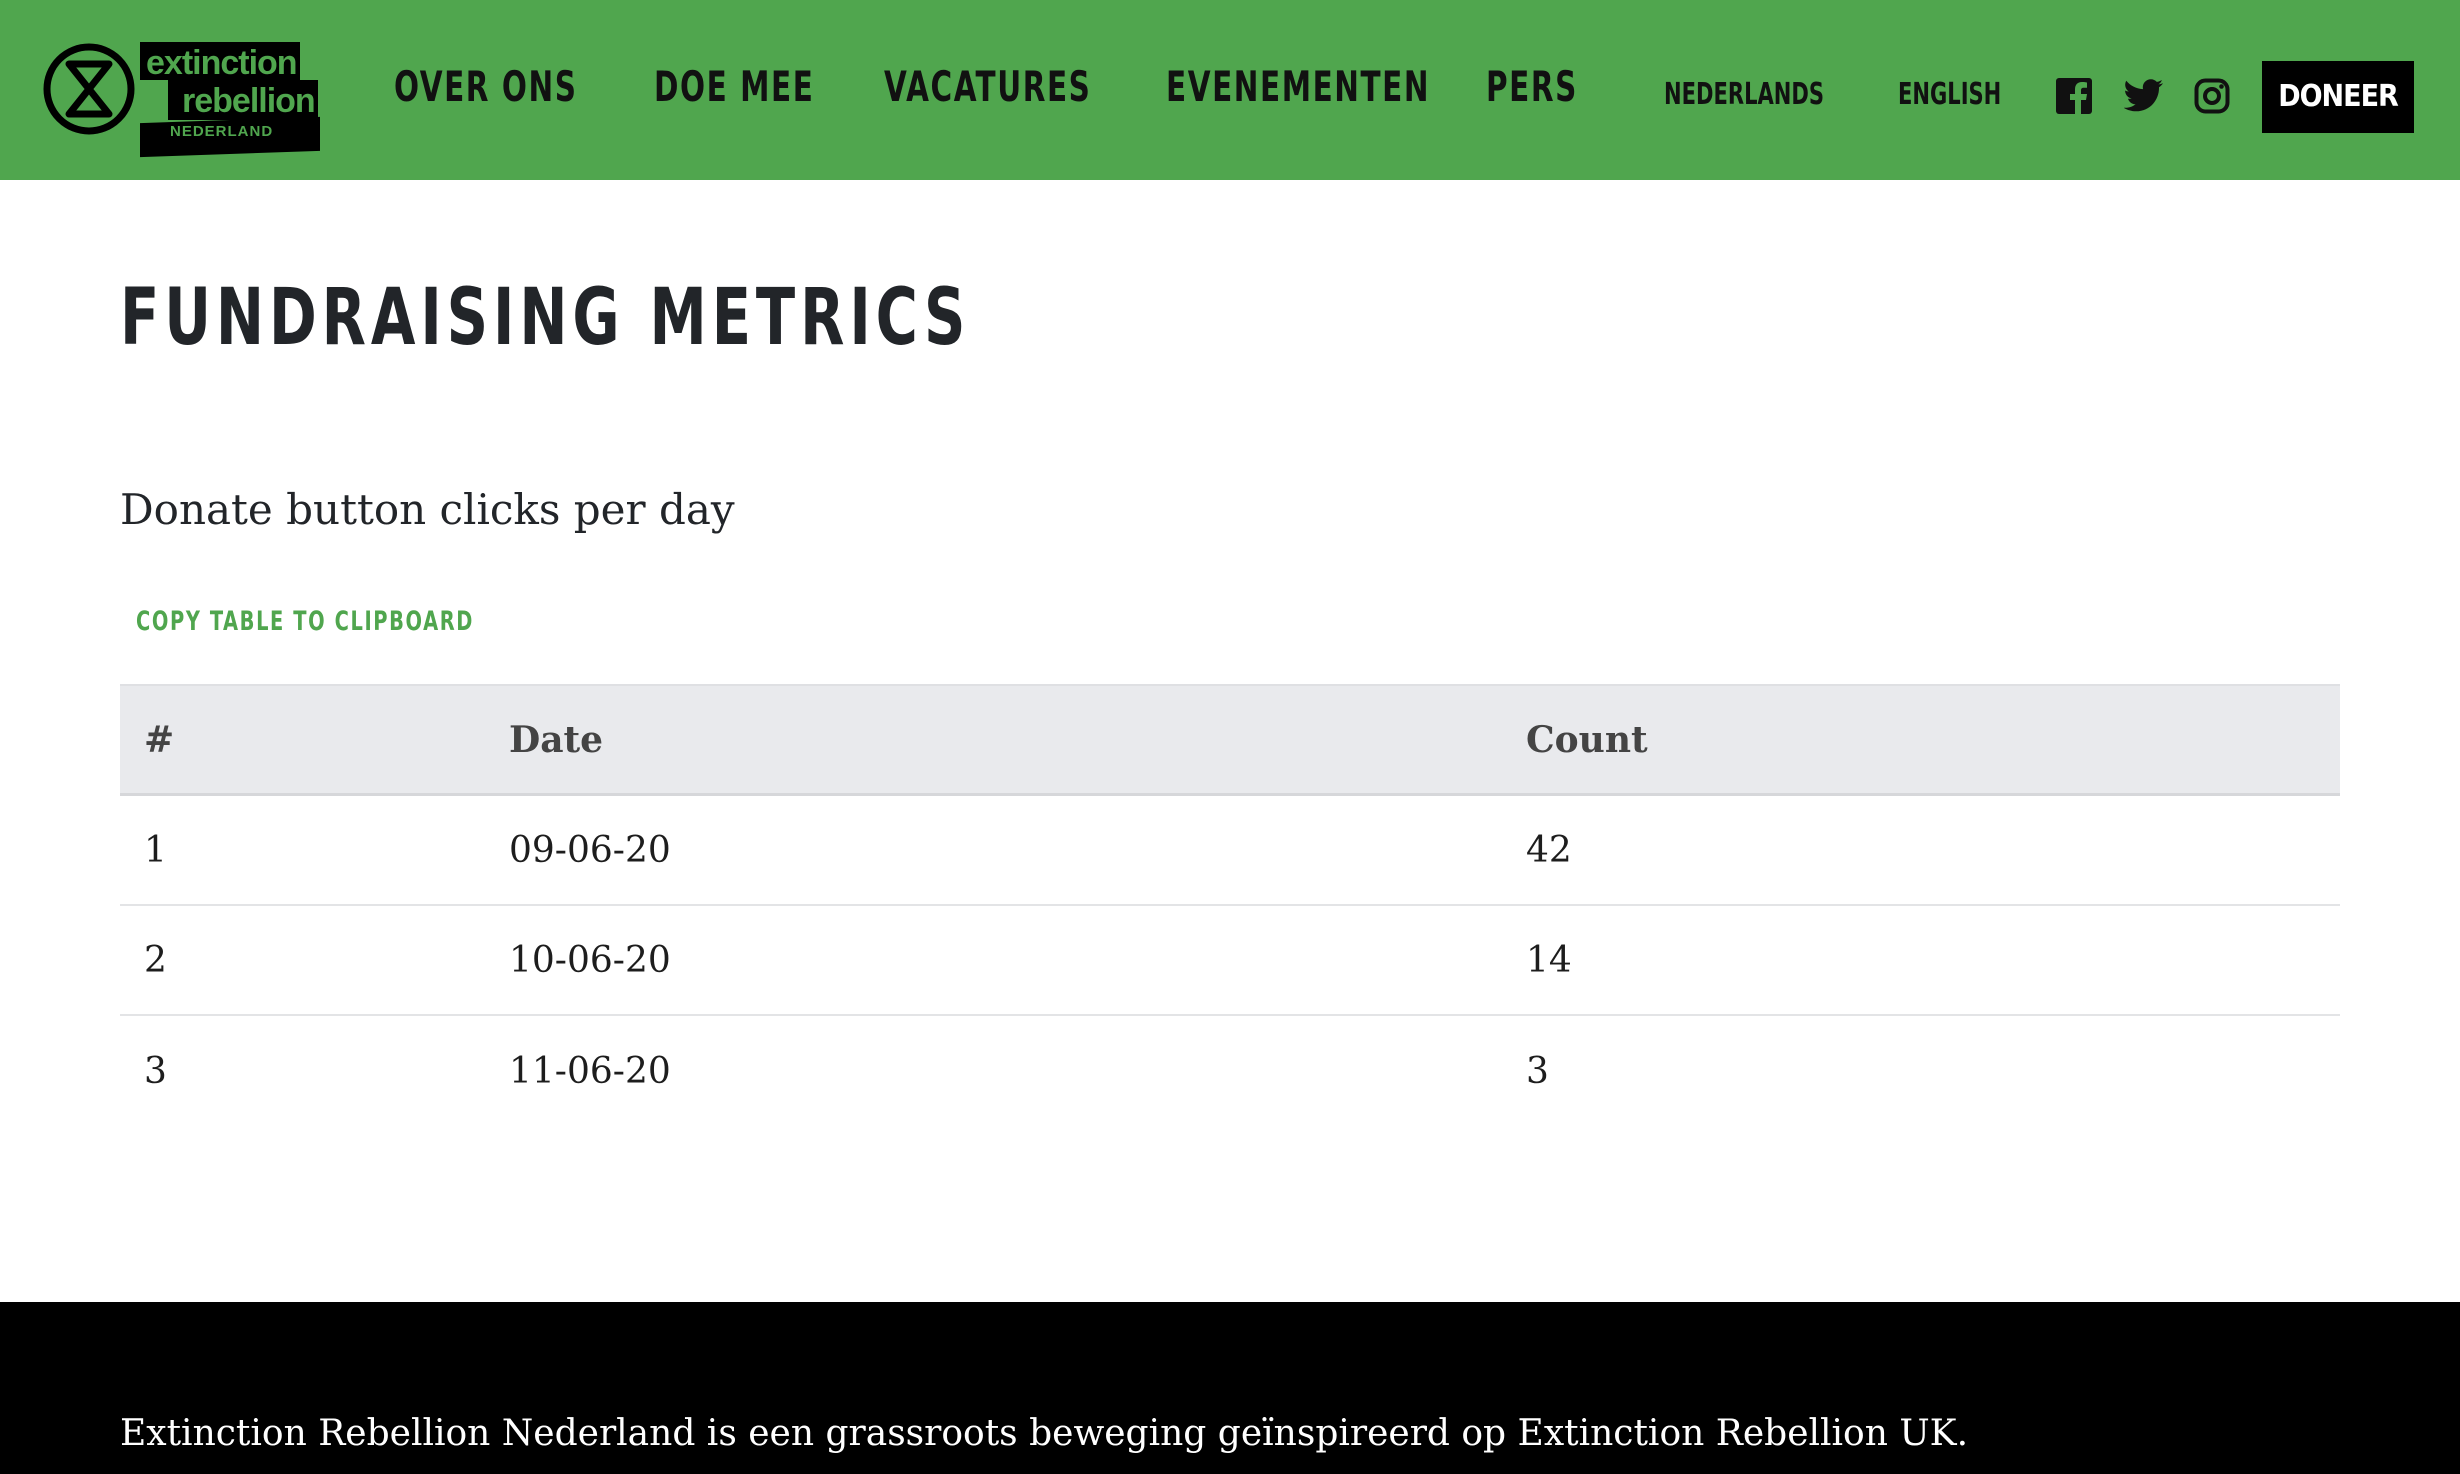 Image resolution: width=2460 pixels, height=1474 pixels. What do you see at coordinates (590, 1071) in the screenshot?
I see `row-date-cell: 11-06-20` at bounding box center [590, 1071].